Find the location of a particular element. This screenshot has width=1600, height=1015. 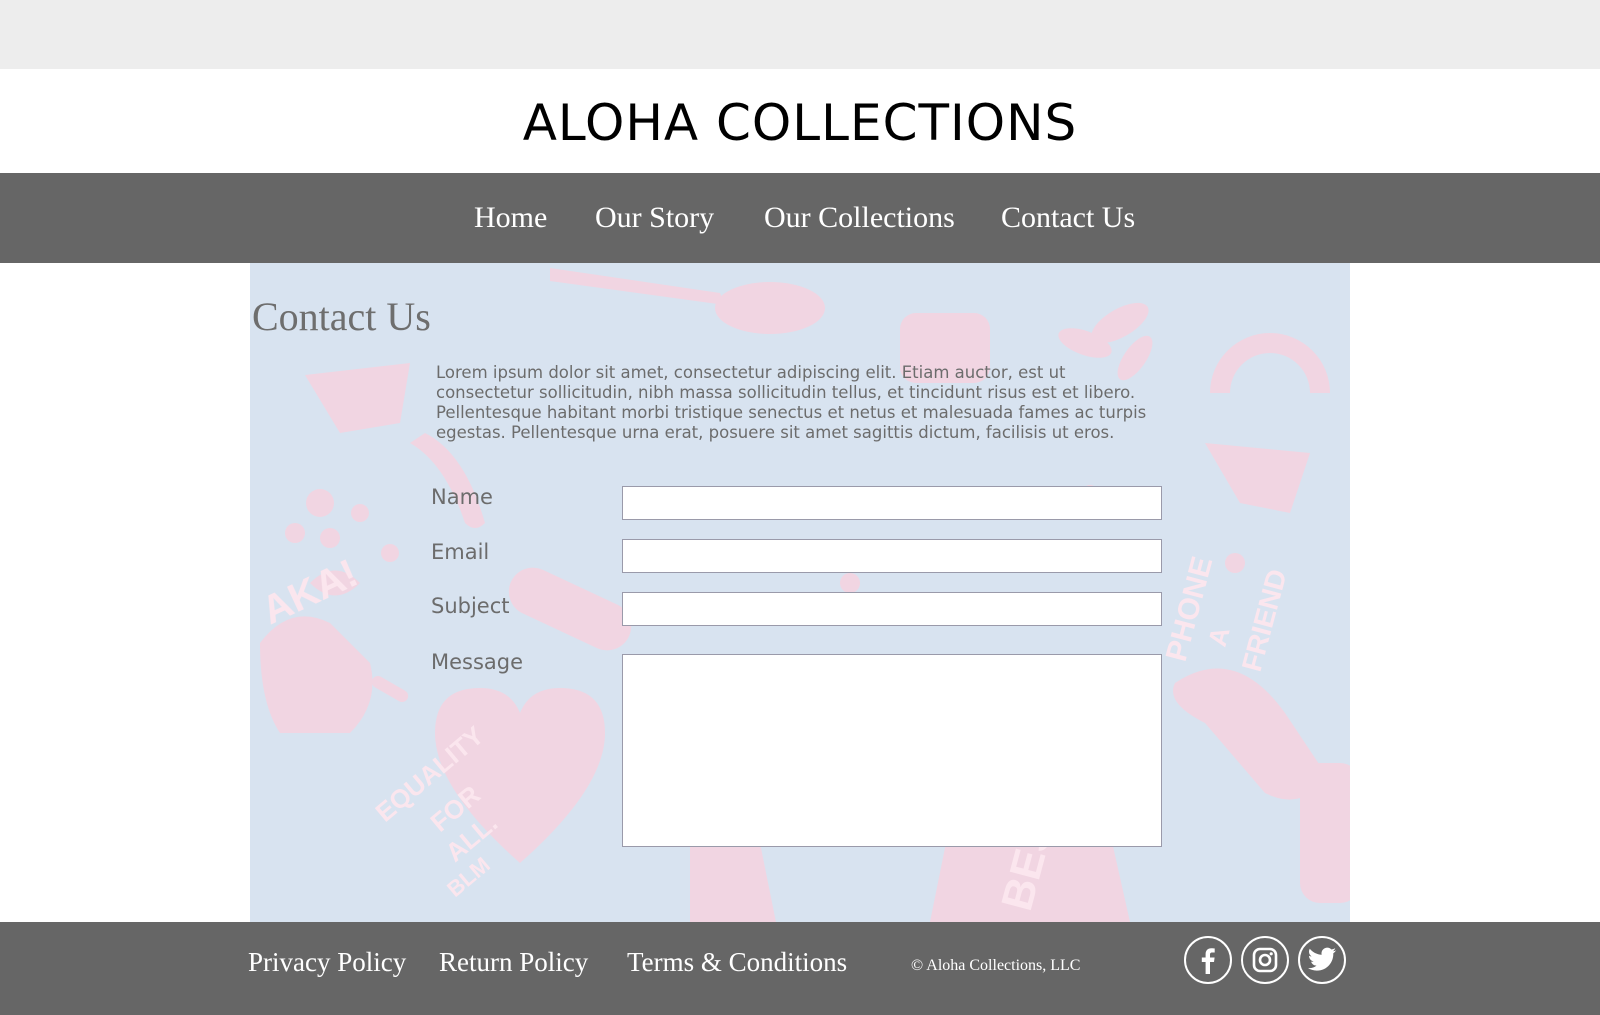

nav-our-collections: Our Collections is located at coordinates (859, 218).